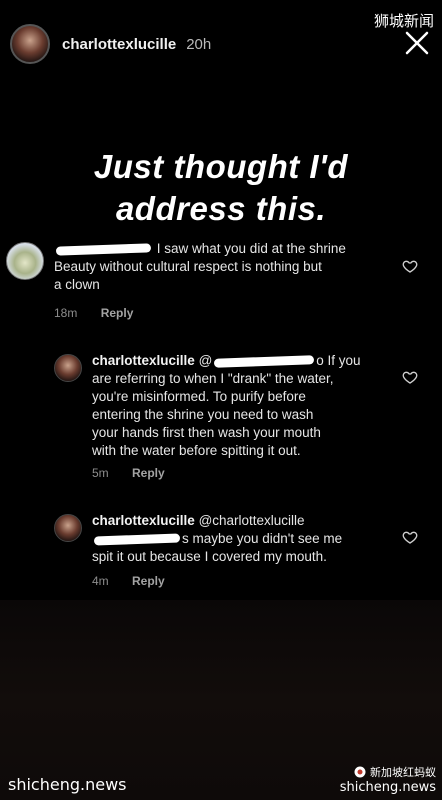 This screenshot has height=800, width=442. What do you see at coordinates (262, 538) in the screenshot?
I see `comment-line: s maybe you didn't see me` at bounding box center [262, 538].